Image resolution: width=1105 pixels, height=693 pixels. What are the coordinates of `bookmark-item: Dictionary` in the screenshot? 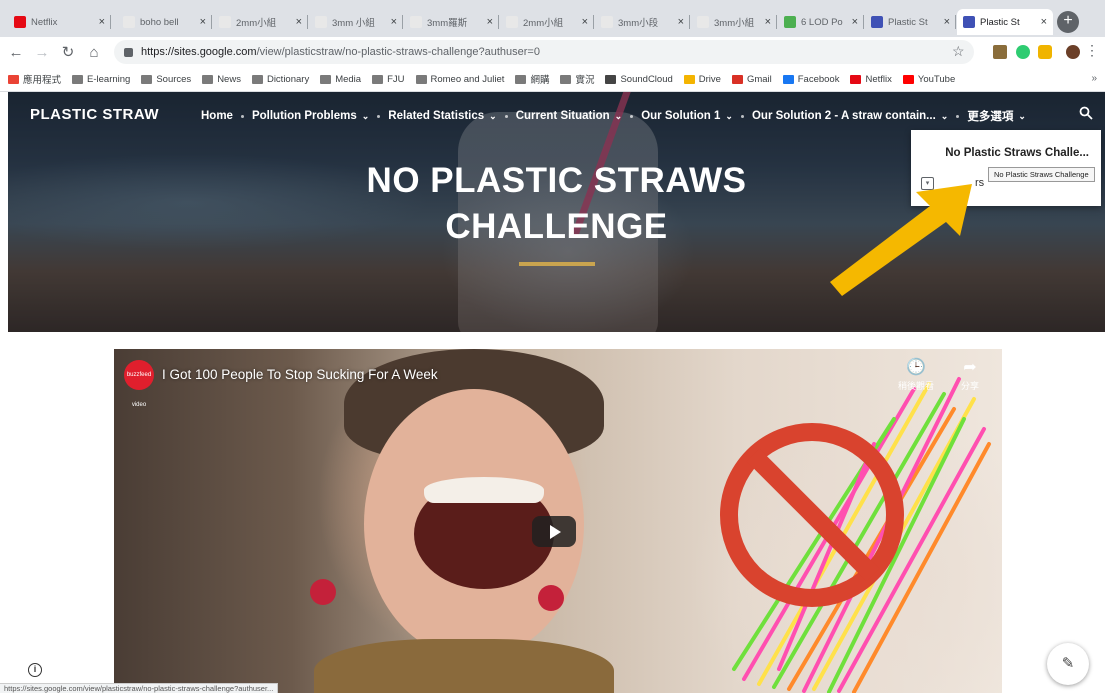 It's located at (280, 79).